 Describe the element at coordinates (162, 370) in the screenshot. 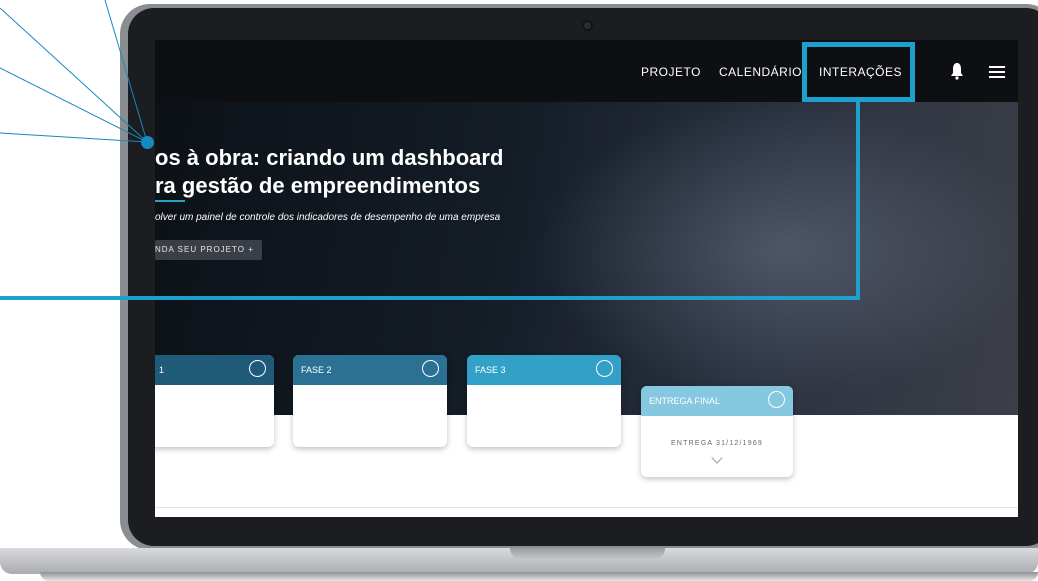

I see `phase-card-label: 1` at that location.